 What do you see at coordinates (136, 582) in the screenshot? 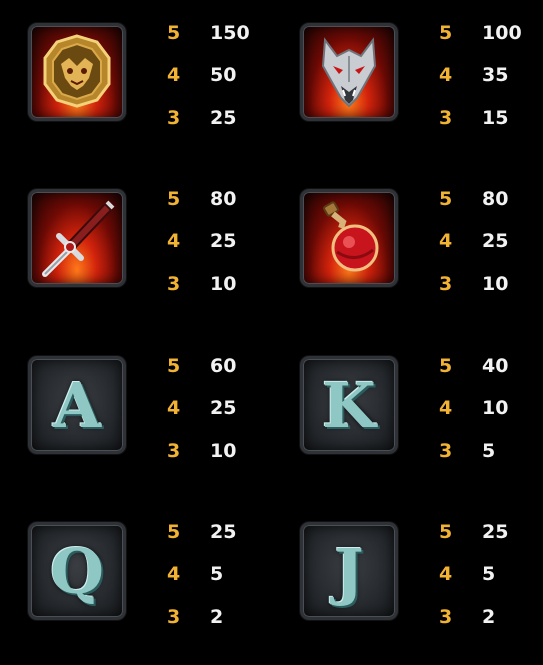
I see `paytable-entry-queen: Q 5 25 4 5 3 2` at bounding box center [136, 582].